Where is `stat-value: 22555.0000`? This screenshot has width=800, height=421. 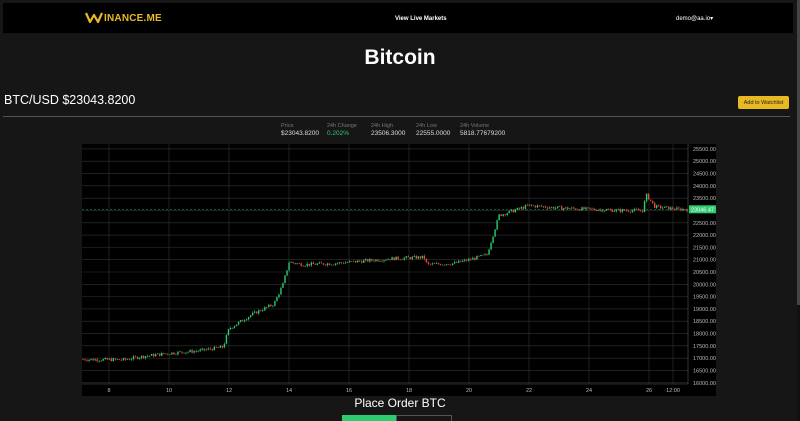 stat-value: 22555.0000 is located at coordinates (433, 133).